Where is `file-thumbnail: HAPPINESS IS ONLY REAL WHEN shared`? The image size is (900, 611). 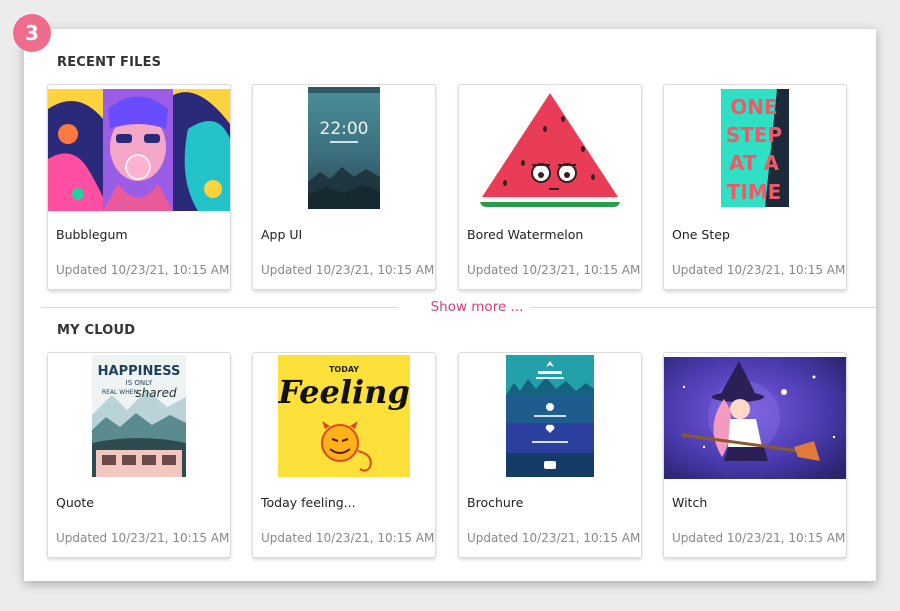
file-thumbnail: HAPPINESS IS ONLY REAL WHEN shared is located at coordinates (139, 416).